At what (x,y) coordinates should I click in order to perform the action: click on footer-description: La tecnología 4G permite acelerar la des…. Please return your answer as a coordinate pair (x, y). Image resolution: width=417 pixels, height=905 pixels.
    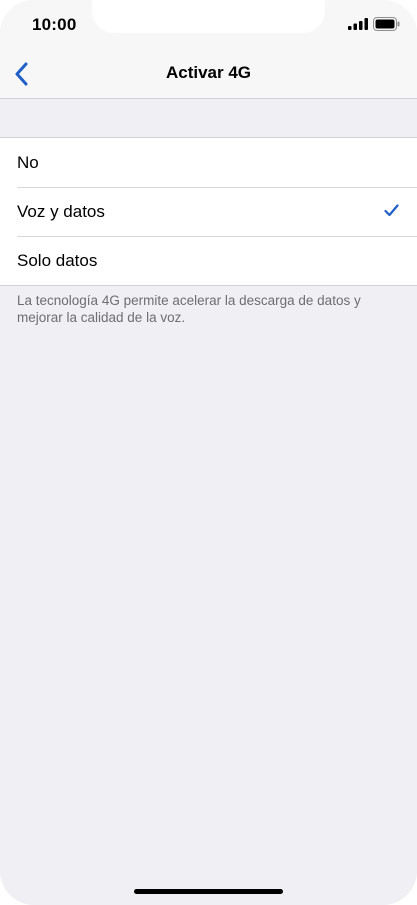
    Looking at the image, I should click on (189, 309).